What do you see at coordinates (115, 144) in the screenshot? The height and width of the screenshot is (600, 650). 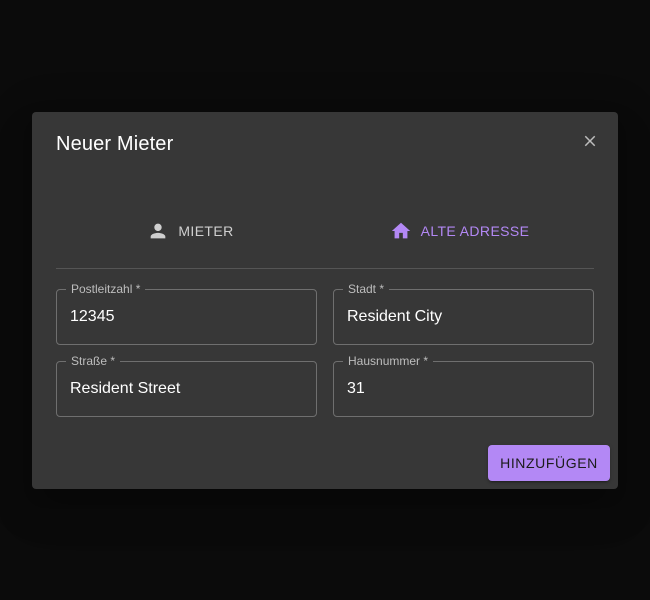 I see `dialog-title: Neuer Mieter` at bounding box center [115, 144].